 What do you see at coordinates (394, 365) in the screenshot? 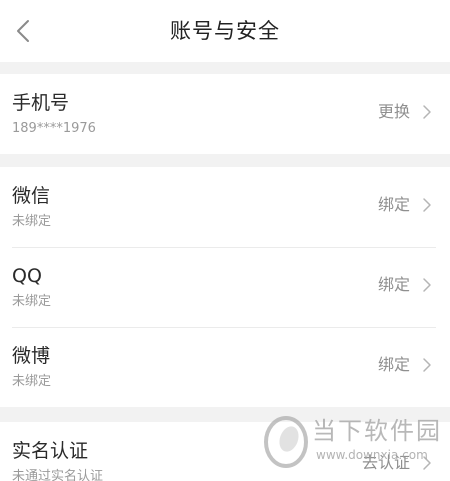
I see `bind-weibo-button: 绑定` at bounding box center [394, 365].